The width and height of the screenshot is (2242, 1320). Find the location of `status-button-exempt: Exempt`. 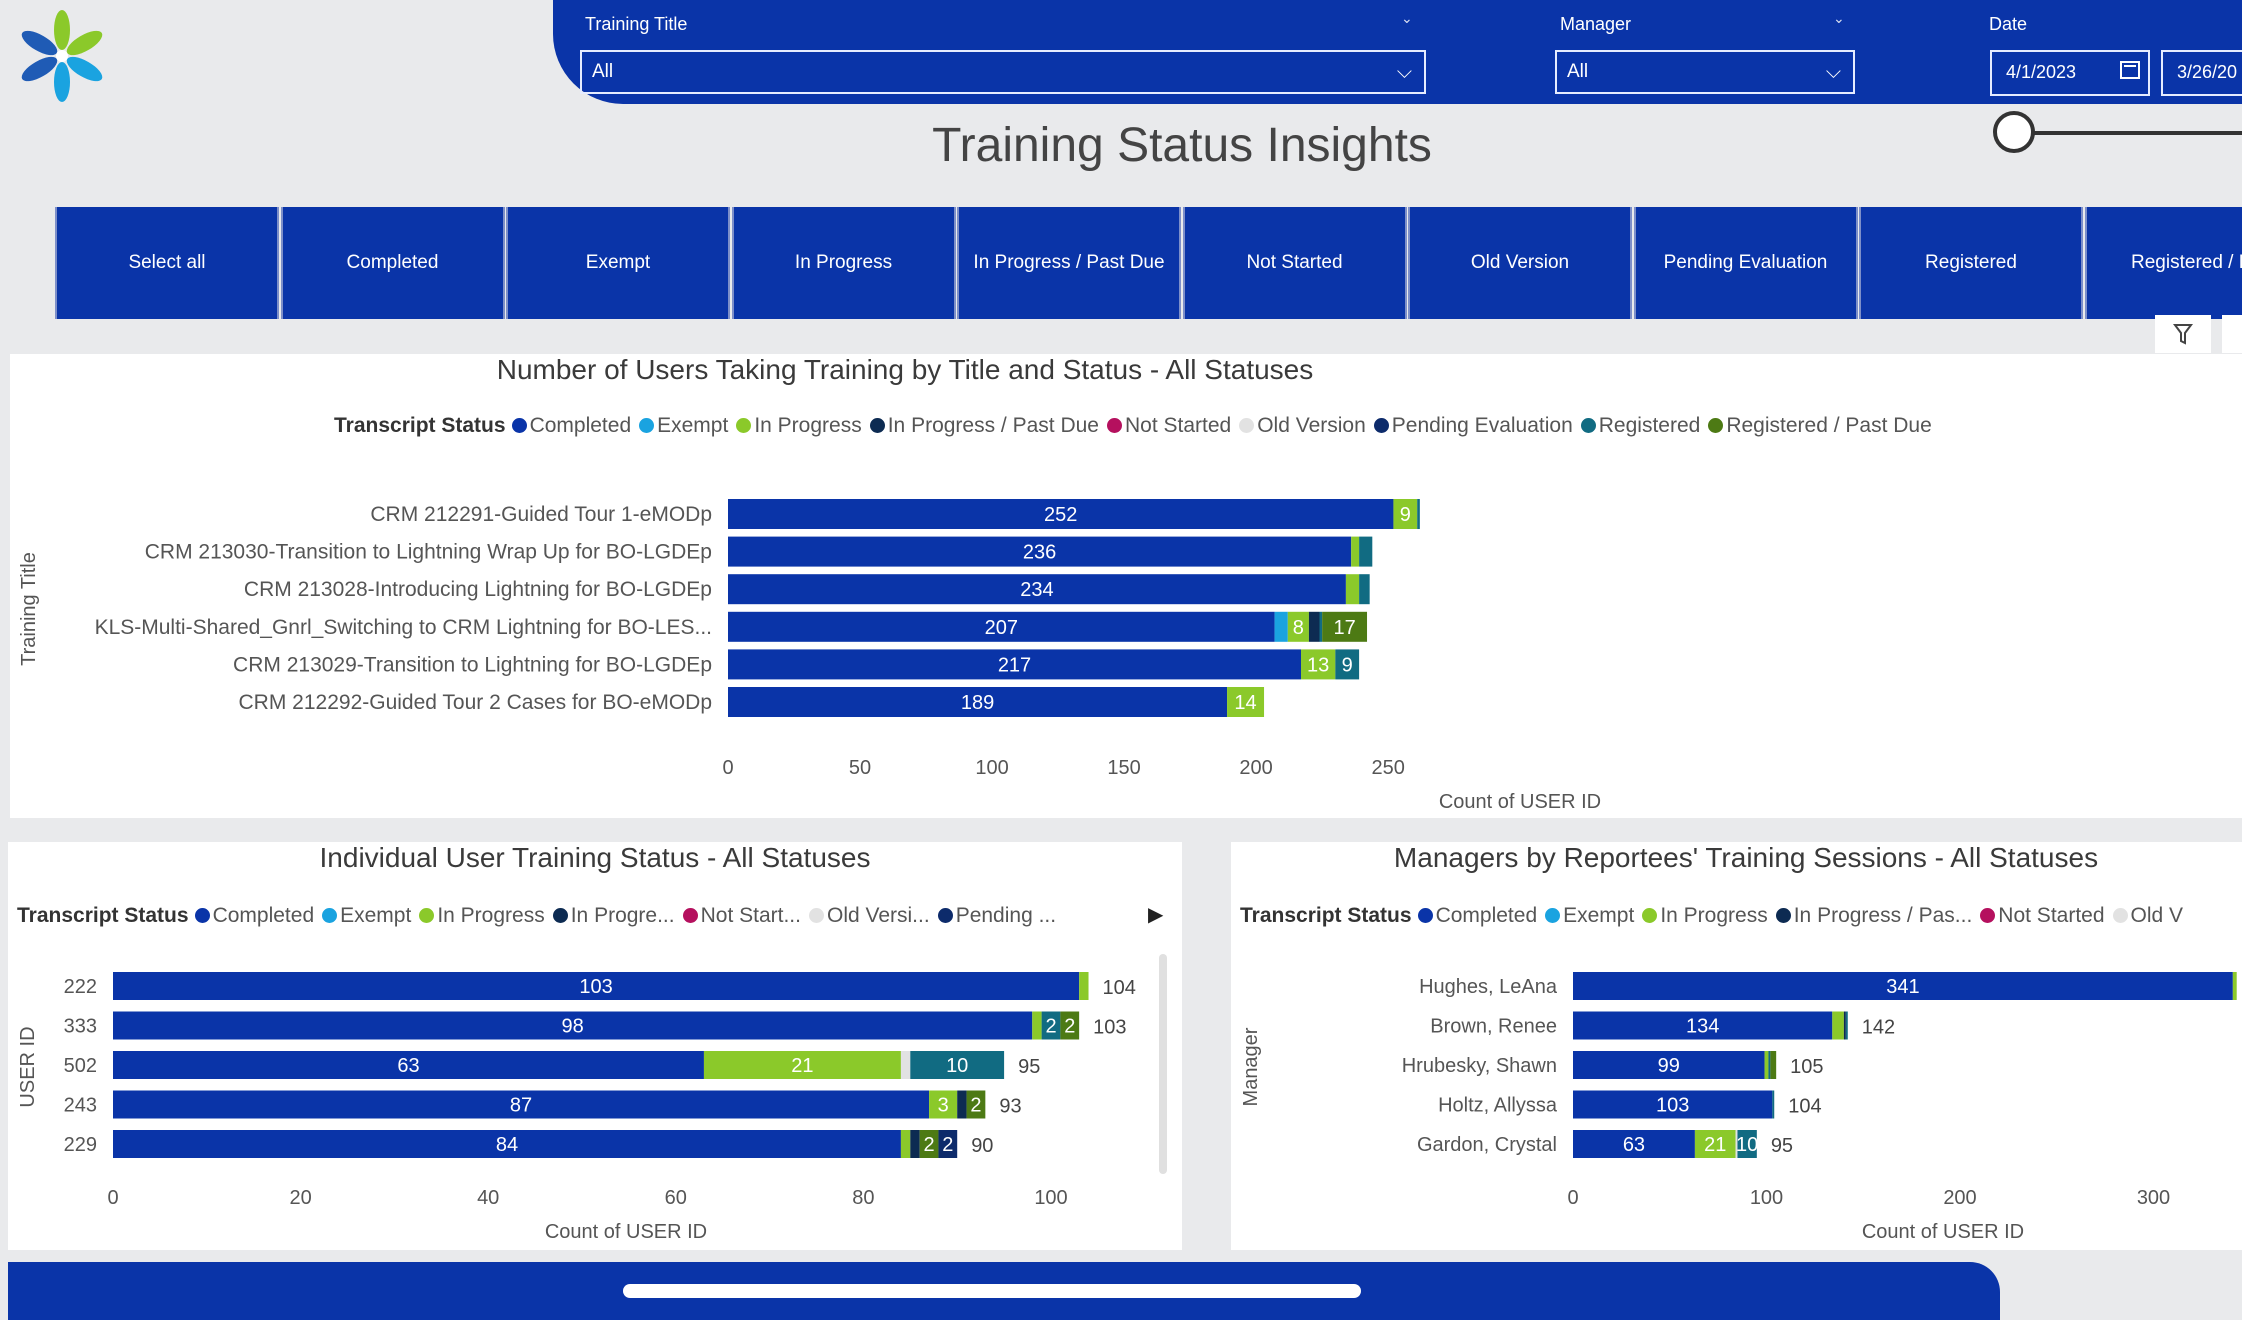

status-button-exempt: Exempt is located at coordinates (618, 263).